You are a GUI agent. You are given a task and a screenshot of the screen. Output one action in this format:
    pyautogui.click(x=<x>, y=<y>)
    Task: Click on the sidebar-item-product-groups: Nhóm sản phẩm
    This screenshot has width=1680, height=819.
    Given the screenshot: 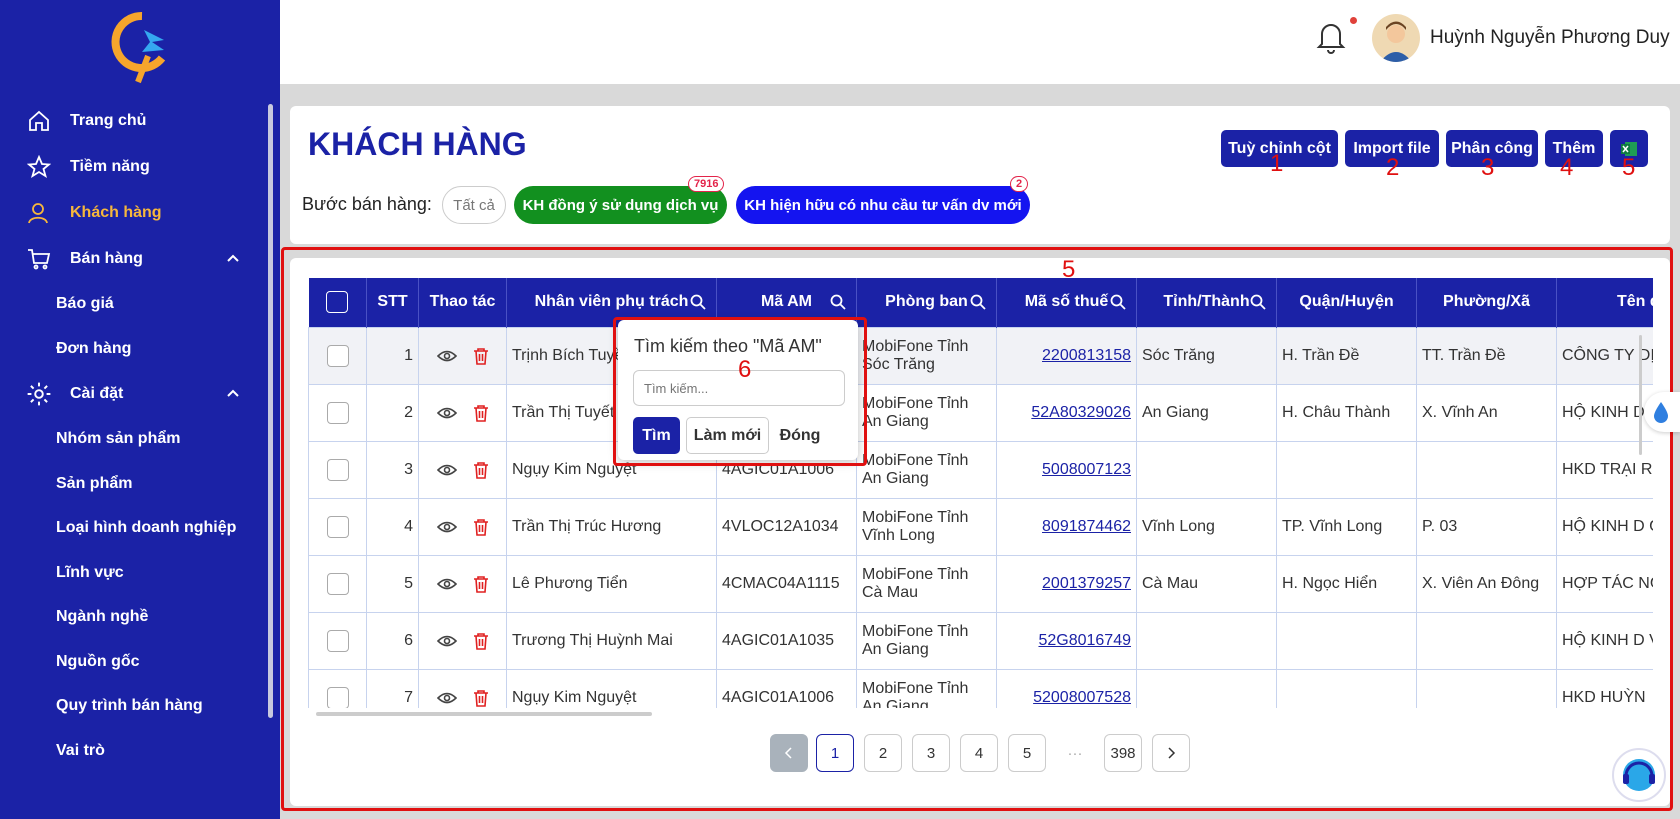 What is the action you would take?
    pyautogui.click(x=135, y=439)
    